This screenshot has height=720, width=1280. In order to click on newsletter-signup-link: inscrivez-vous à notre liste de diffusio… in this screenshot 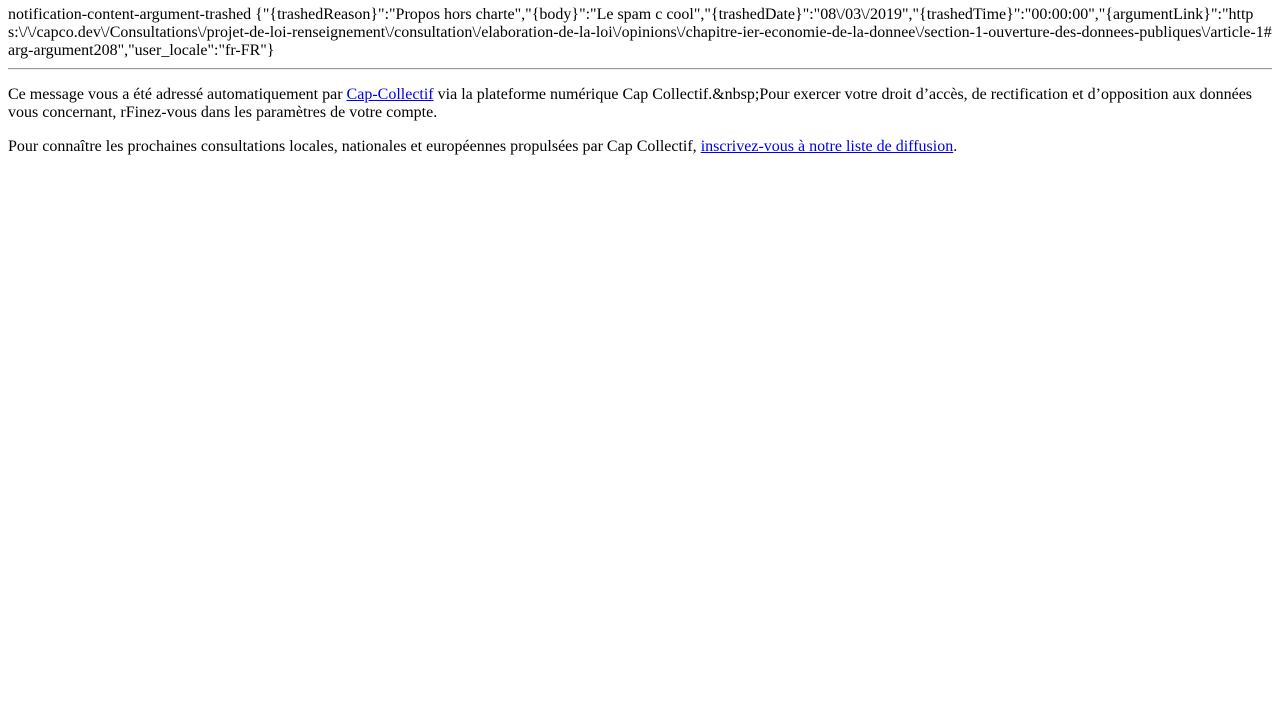, I will do `click(827, 146)`.